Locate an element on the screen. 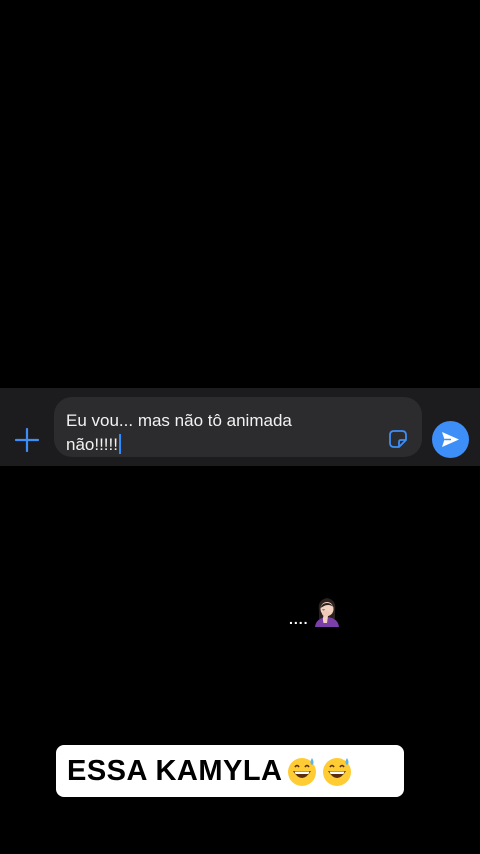 The image size is (480, 854). woman-facepalming-emoji is located at coordinates (326, 612).